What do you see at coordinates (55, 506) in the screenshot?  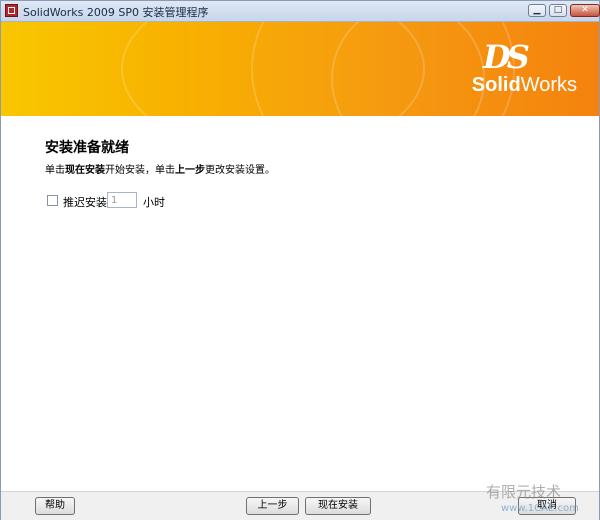 I see `help-button: 帮助` at bounding box center [55, 506].